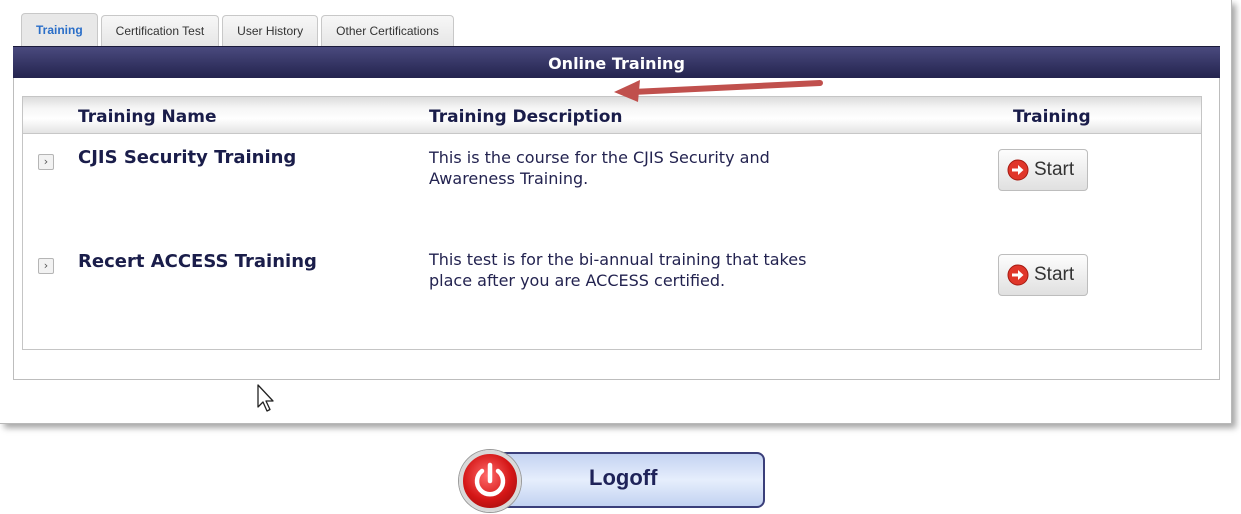  I want to click on annotation-arrow-icon, so click(718, 91).